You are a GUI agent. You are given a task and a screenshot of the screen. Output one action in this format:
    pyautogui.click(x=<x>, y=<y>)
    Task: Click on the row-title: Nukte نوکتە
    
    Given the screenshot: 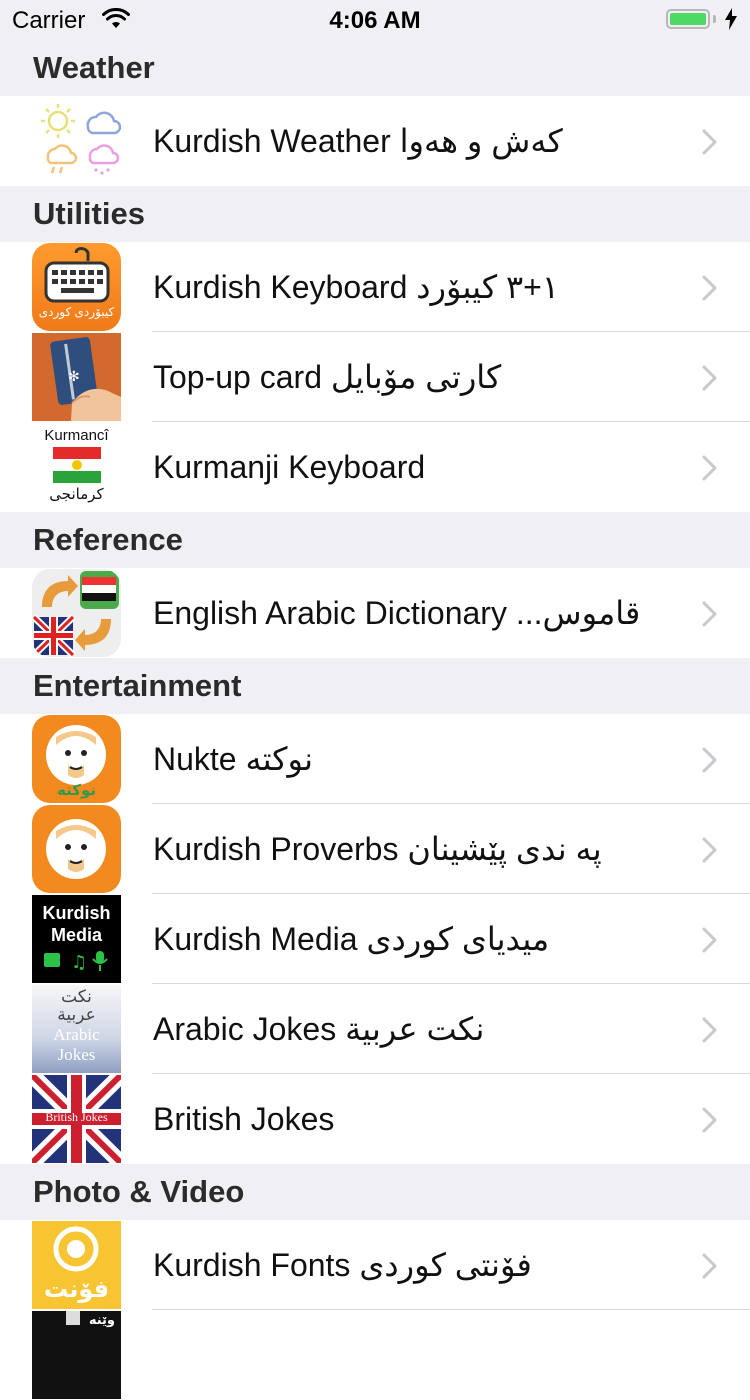 What is the action you would take?
    pyautogui.click(x=233, y=759)
    